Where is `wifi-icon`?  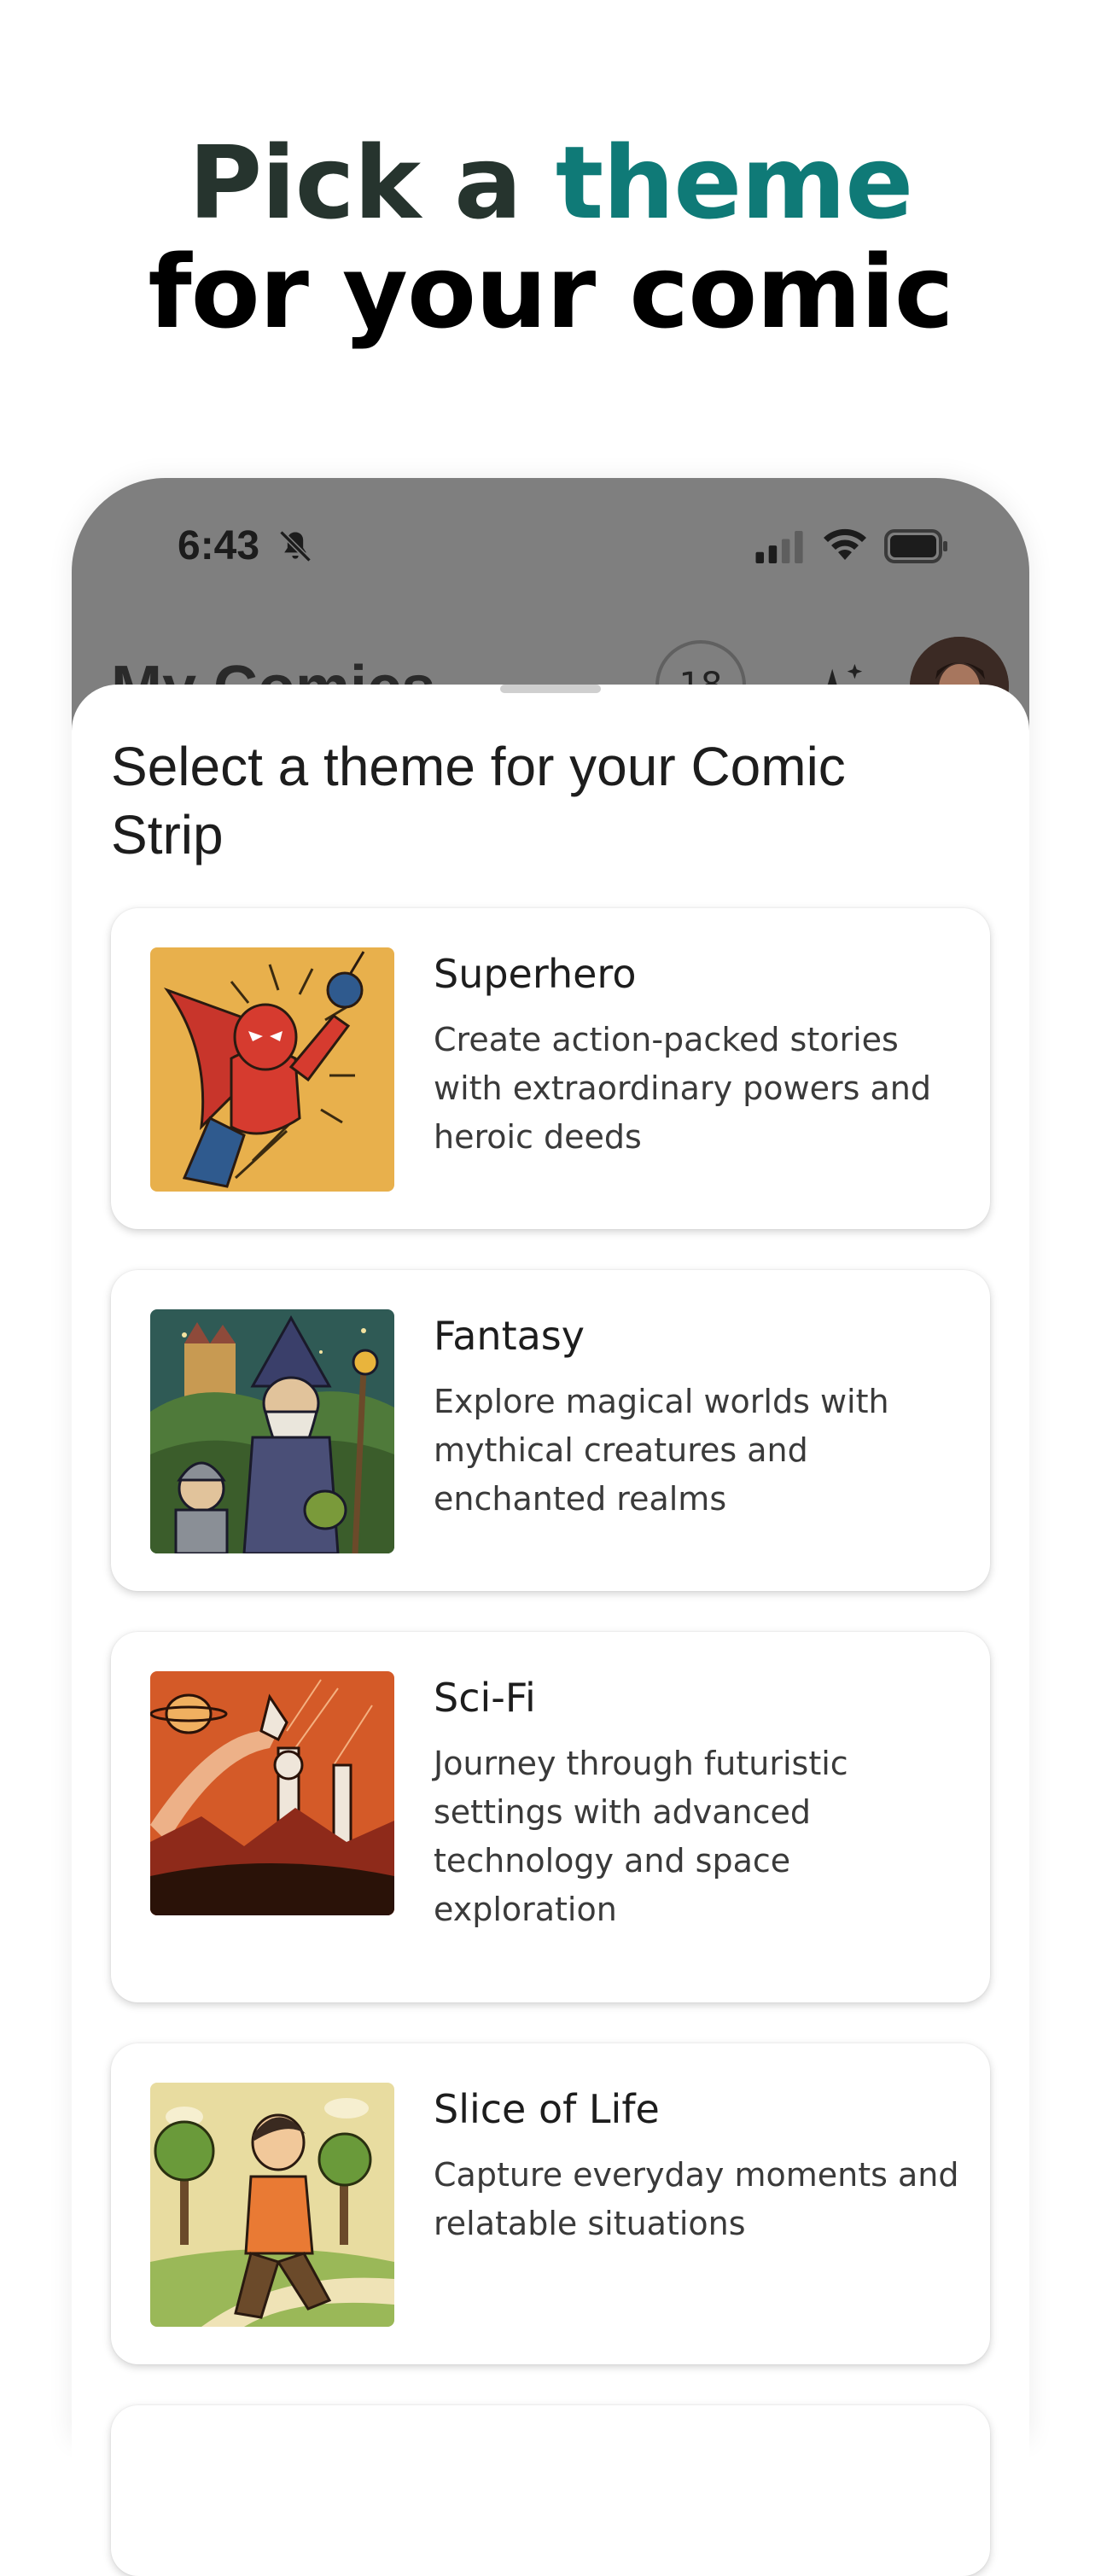 wifi-icon is located at coordinates (845, 544).